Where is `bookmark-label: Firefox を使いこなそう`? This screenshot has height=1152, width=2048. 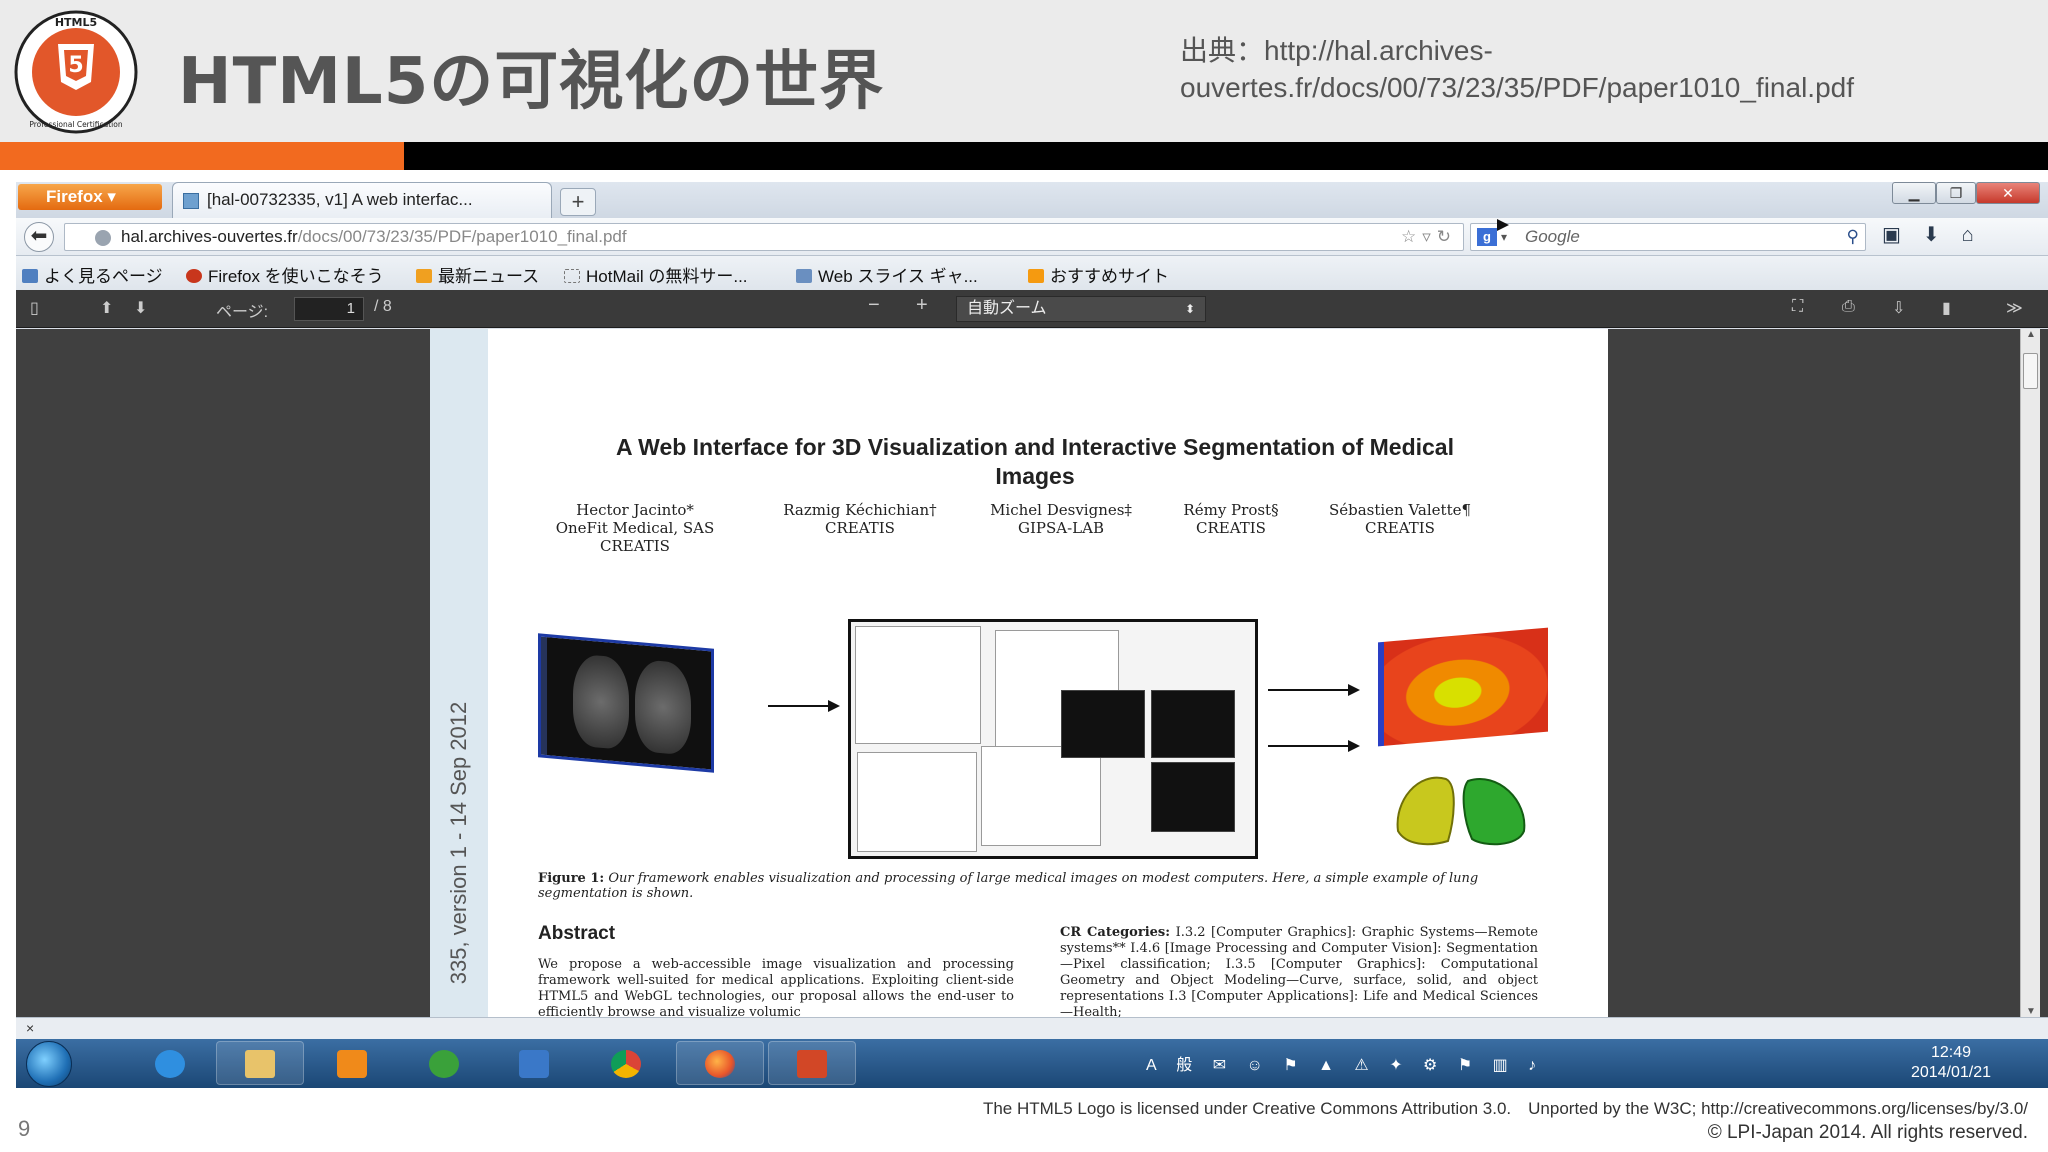 bookmark-label: Firefox を使いこなそう is located at coordinates (296, 276).